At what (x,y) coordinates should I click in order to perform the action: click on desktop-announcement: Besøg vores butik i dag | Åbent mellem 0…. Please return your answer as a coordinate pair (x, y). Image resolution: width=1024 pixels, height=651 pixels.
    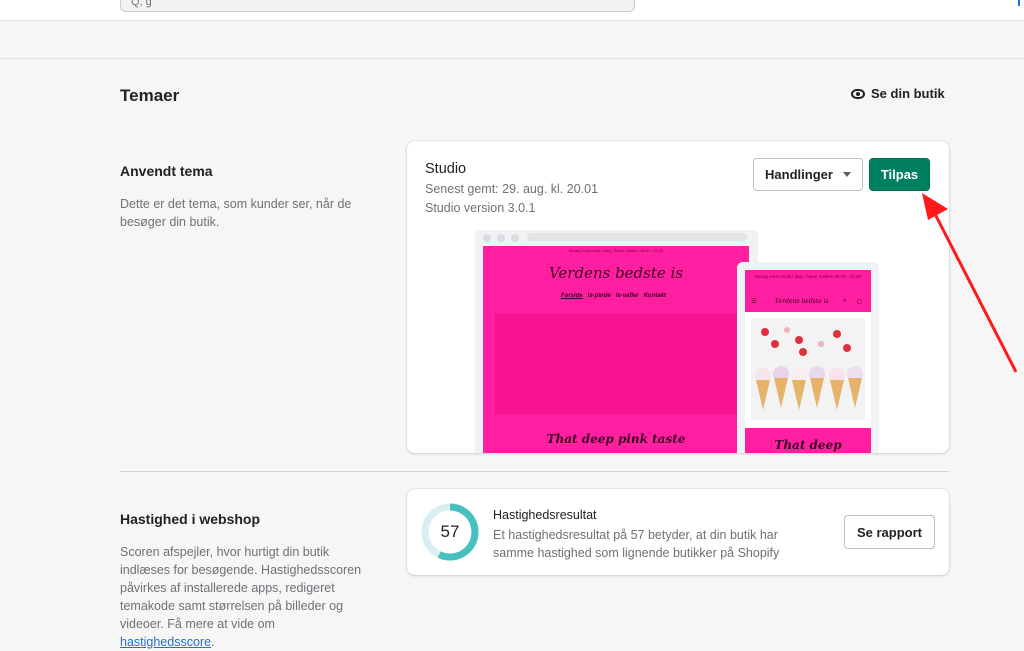
    Looking at the image, I should click on (616, 250).